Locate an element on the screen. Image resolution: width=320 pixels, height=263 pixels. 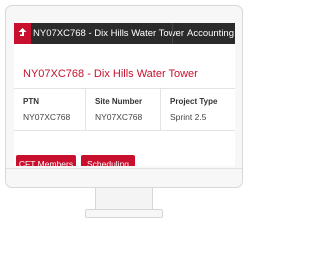
info-label: Project Type is located at coordinates (194, 101).